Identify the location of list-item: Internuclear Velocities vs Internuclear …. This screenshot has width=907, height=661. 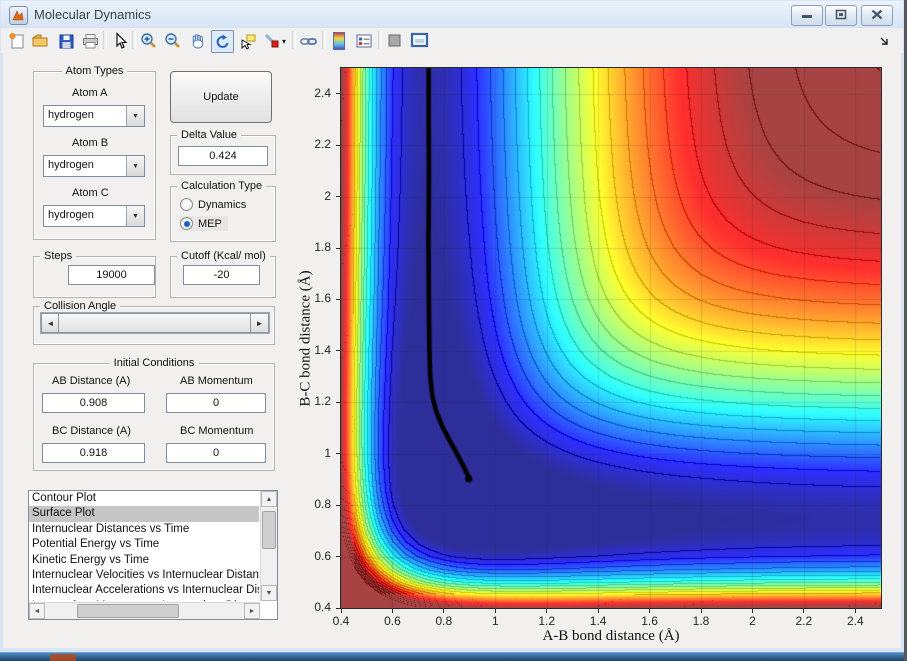
(144, 575).